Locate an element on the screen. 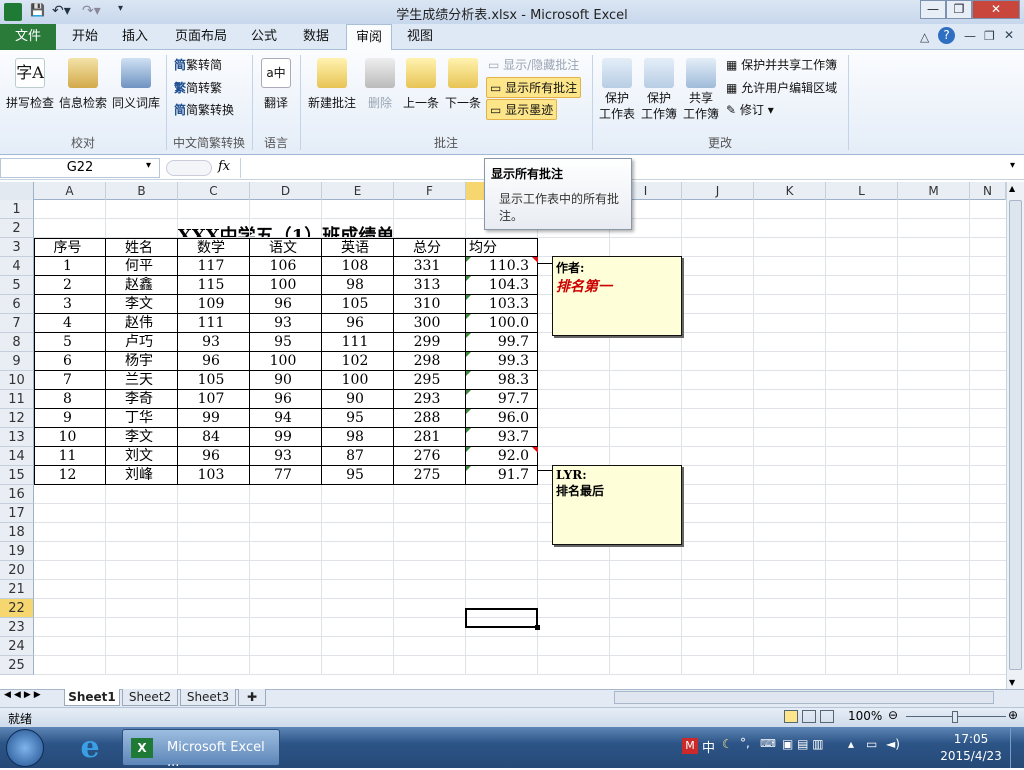  table-cell: 108 is located at coordinates (358, 266).